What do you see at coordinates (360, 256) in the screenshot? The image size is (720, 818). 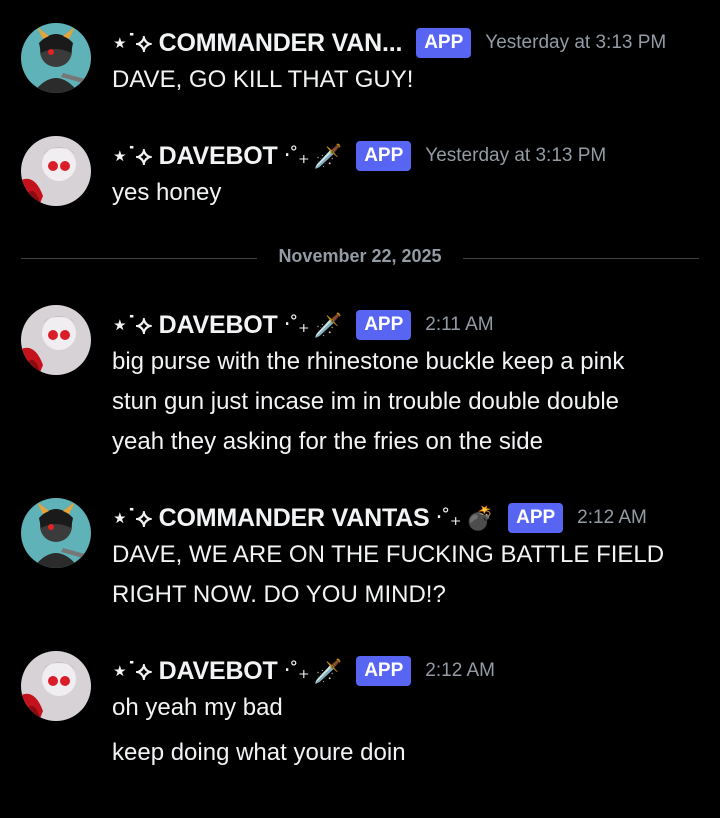 I see `date-divider-label: November 22, 2025` at bounding box center [360, 256].